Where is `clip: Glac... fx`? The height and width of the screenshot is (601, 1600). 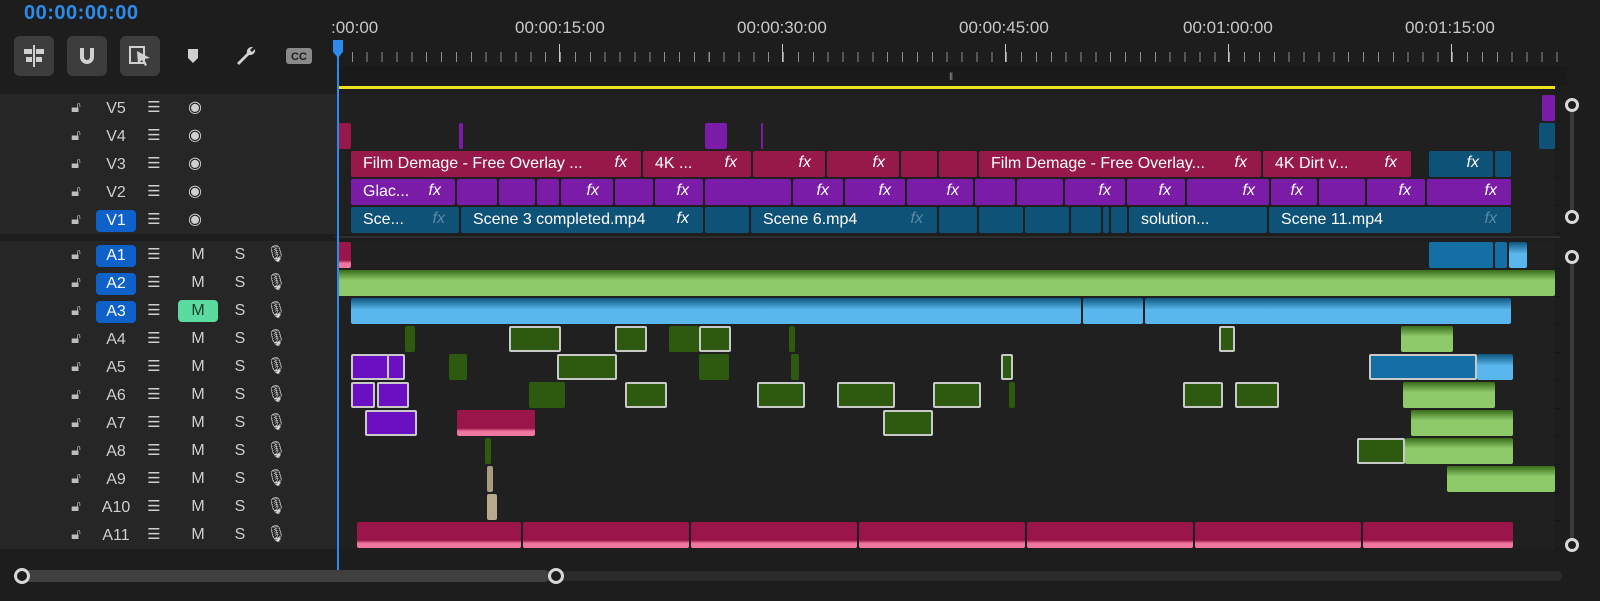
clip: Glac... fx is located at coordinates (403, 192).